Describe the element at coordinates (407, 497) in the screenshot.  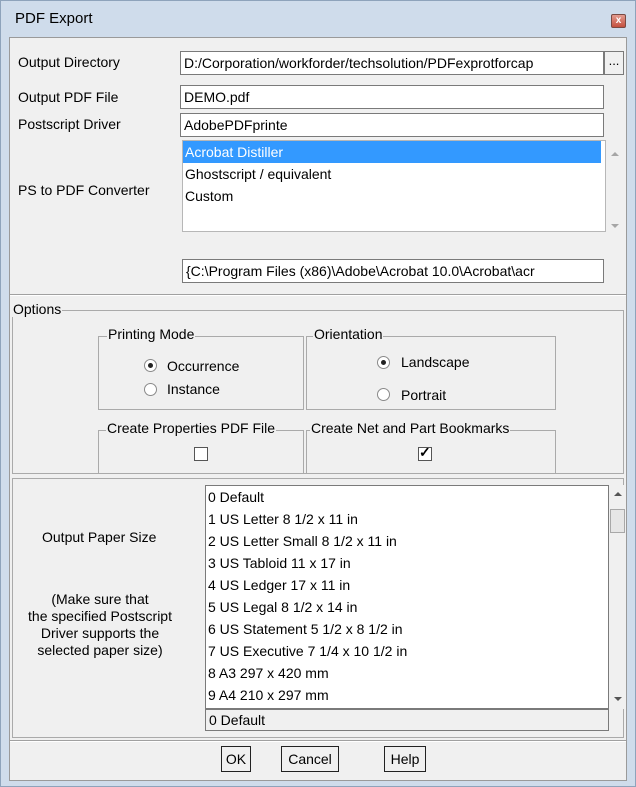
I see `paper-size-option: 0 Default` at that location.